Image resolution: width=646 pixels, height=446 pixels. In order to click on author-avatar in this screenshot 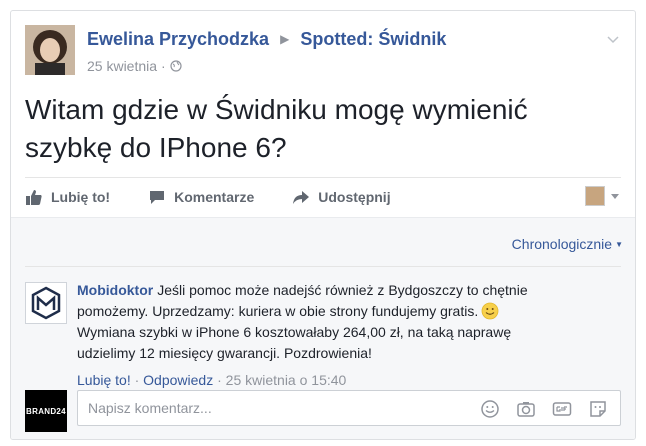, I will do `click(50, 50)`.